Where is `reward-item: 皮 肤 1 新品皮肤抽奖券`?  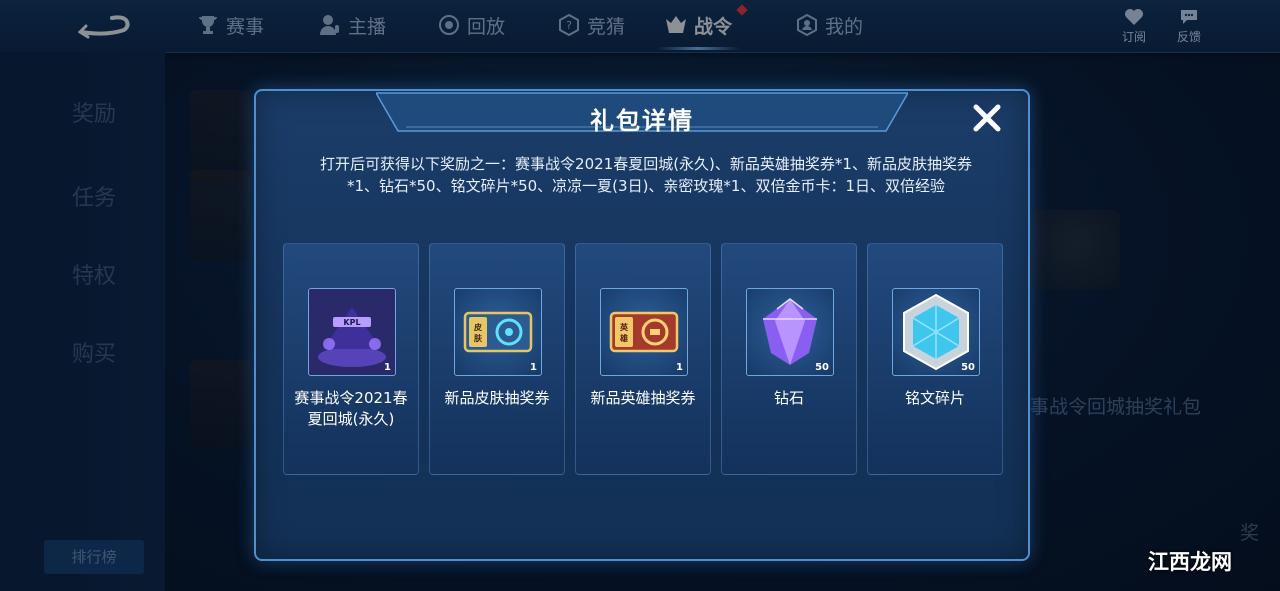 reward-item: 皮 肤 1 新品皮肤抽奖券 is located at coordinates (497, 359).